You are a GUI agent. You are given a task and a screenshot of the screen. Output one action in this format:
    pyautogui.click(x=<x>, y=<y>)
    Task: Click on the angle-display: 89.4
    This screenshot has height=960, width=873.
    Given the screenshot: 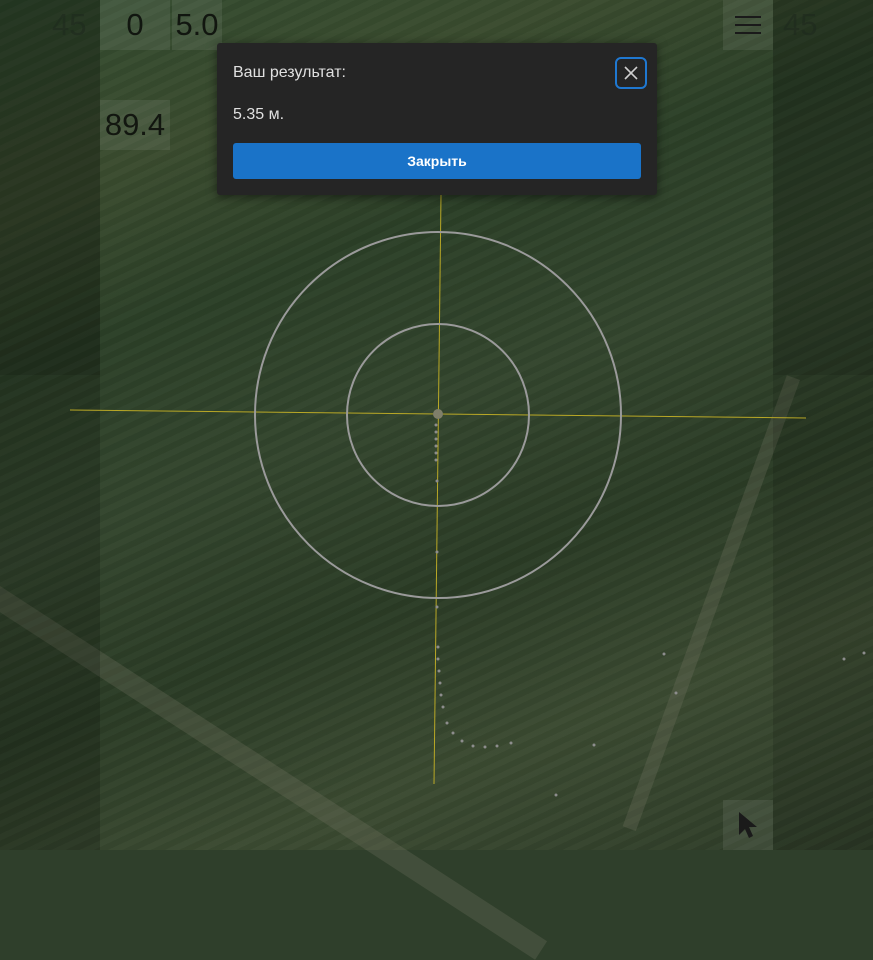 What is the action you would take?
    pyautogui.click(x=135, y=125)
    